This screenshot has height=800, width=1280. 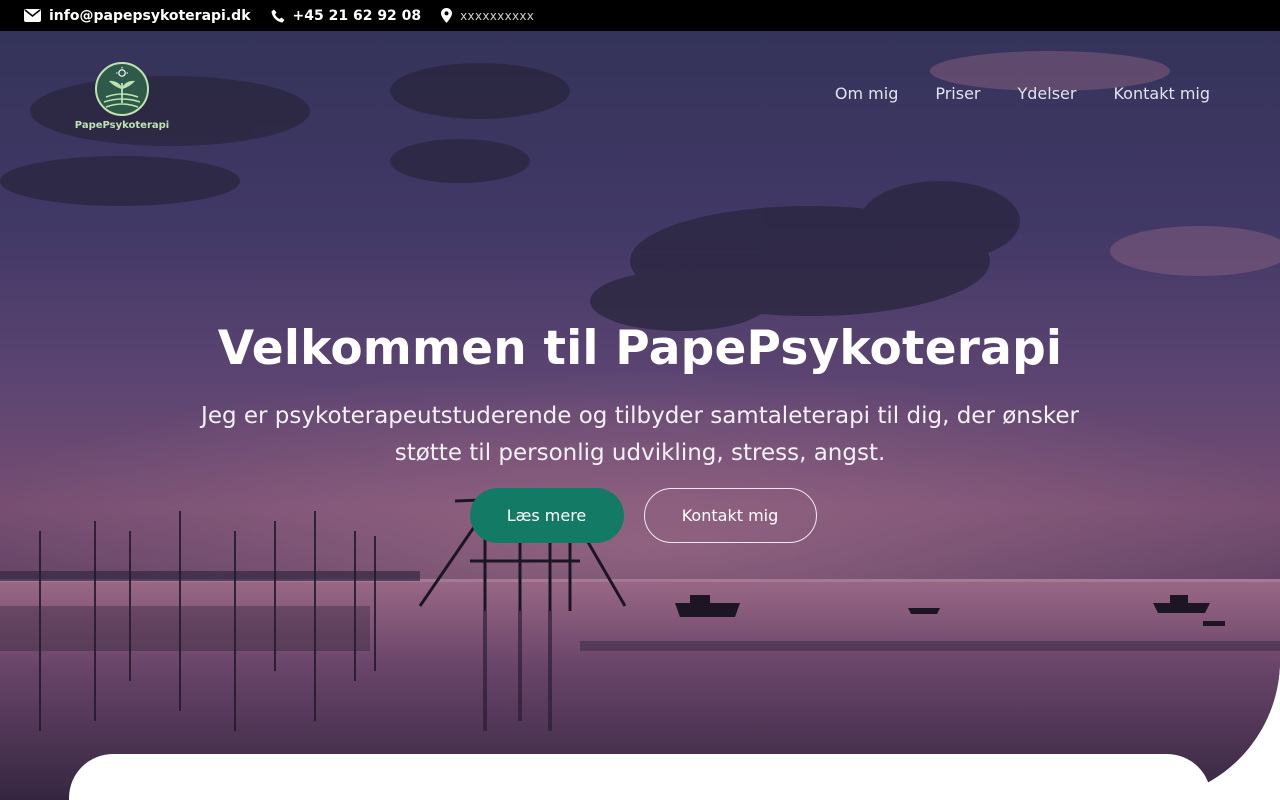 I want to click on phone-contact: +45 21 62 92 08, so click(x=346, y=16).